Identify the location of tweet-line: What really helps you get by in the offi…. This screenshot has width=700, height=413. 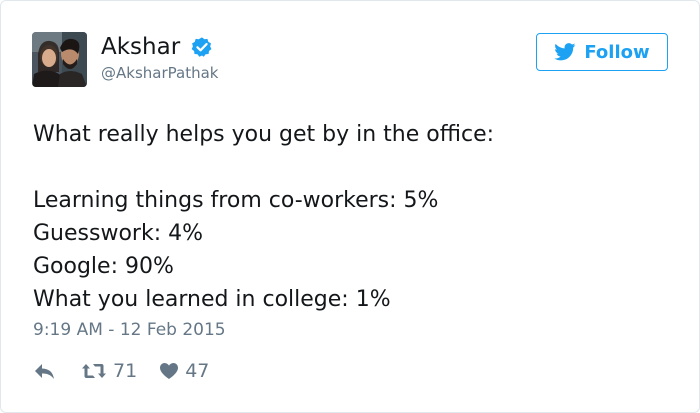
(264, 134).